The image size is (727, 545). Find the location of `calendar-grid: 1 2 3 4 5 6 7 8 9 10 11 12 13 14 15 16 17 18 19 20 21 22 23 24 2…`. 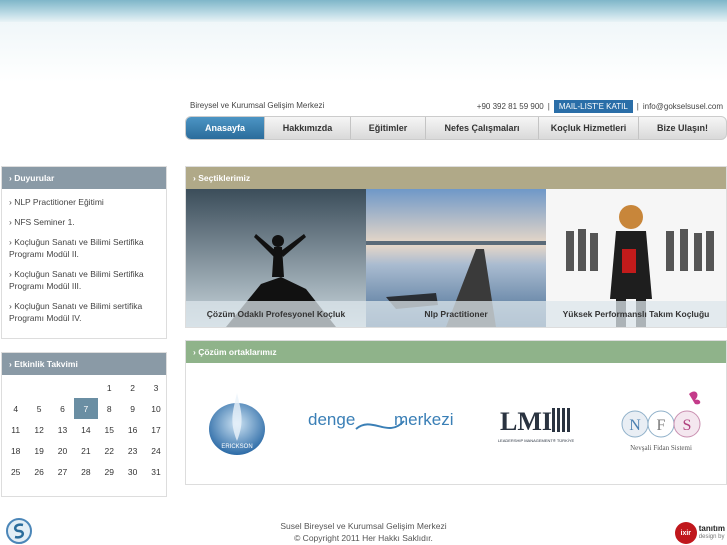

calendar-grid: 1 2 3 4 5 6 7 8 9 10 11 12 13 14 15 16 17 18 19 20 21 22 23 24 2… is located at coordinates (84, 431).